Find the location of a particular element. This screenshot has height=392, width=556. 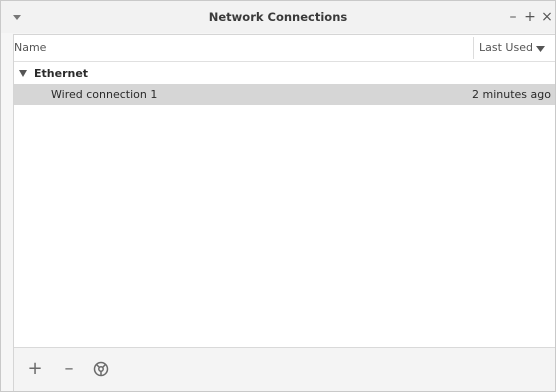

group-label: Ethernet is located at coordinates (61, 73).